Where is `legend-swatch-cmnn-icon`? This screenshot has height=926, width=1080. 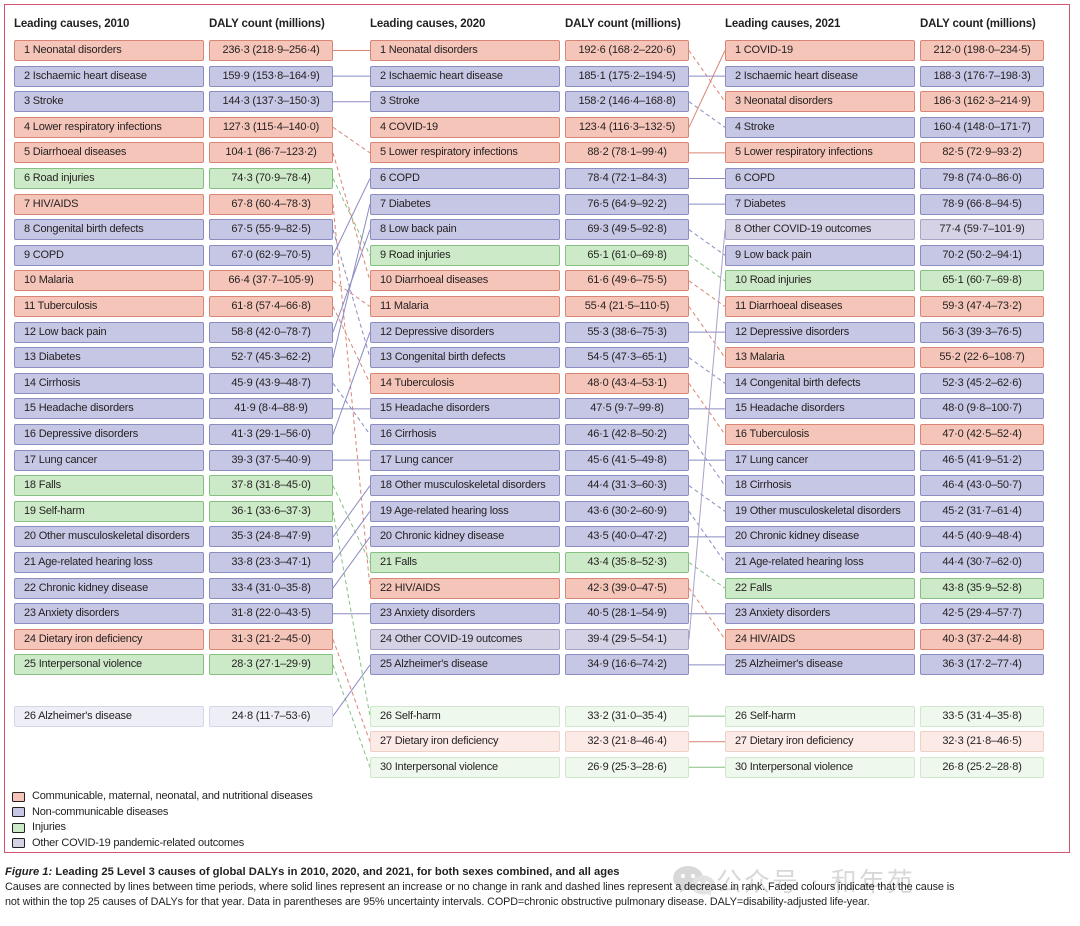
legend-swatch-cmnn-icon is located at coordinates (18, 796).